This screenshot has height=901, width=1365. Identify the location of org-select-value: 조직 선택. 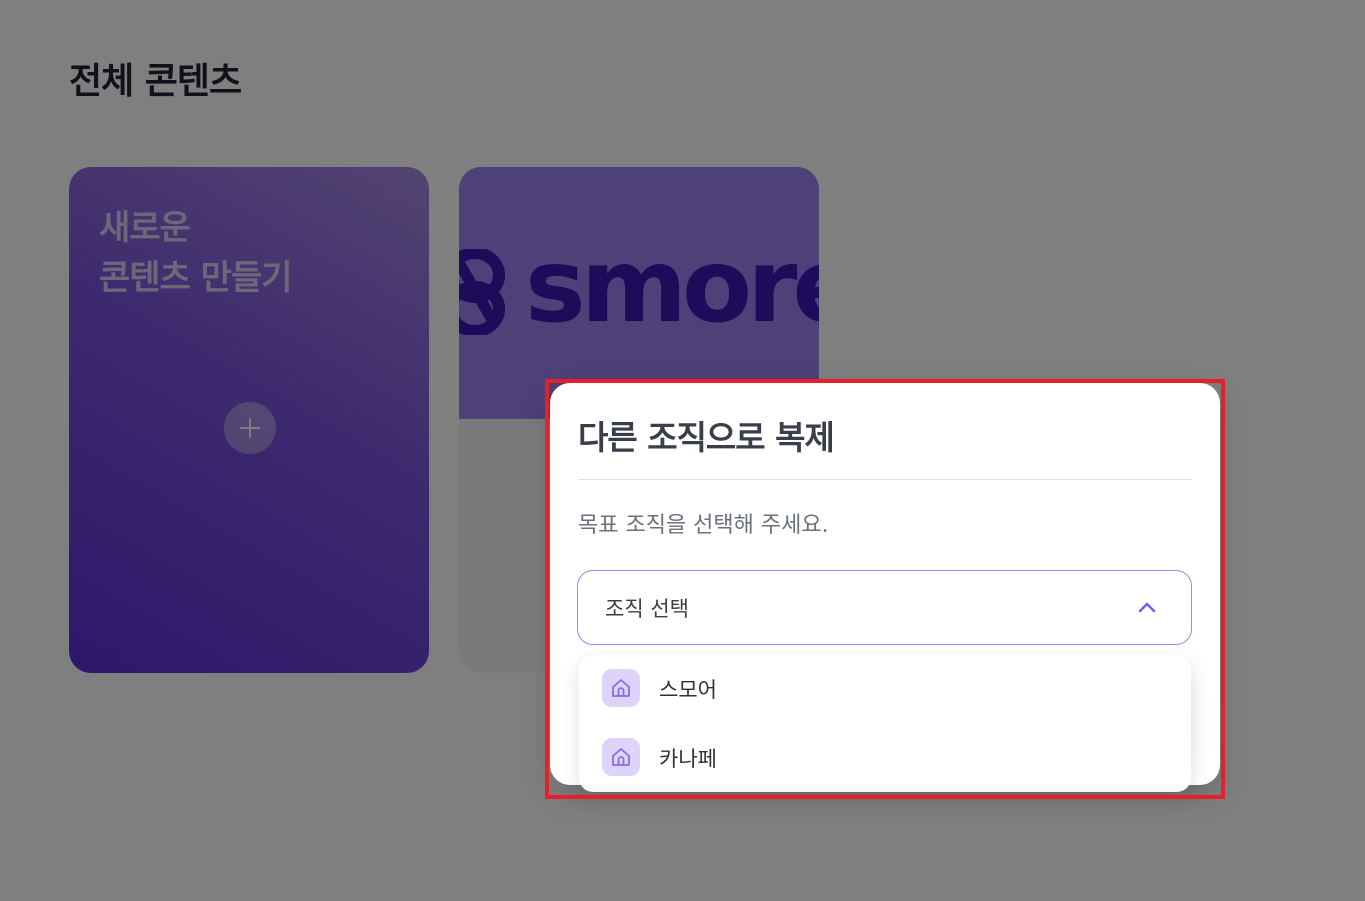
(647, 609).